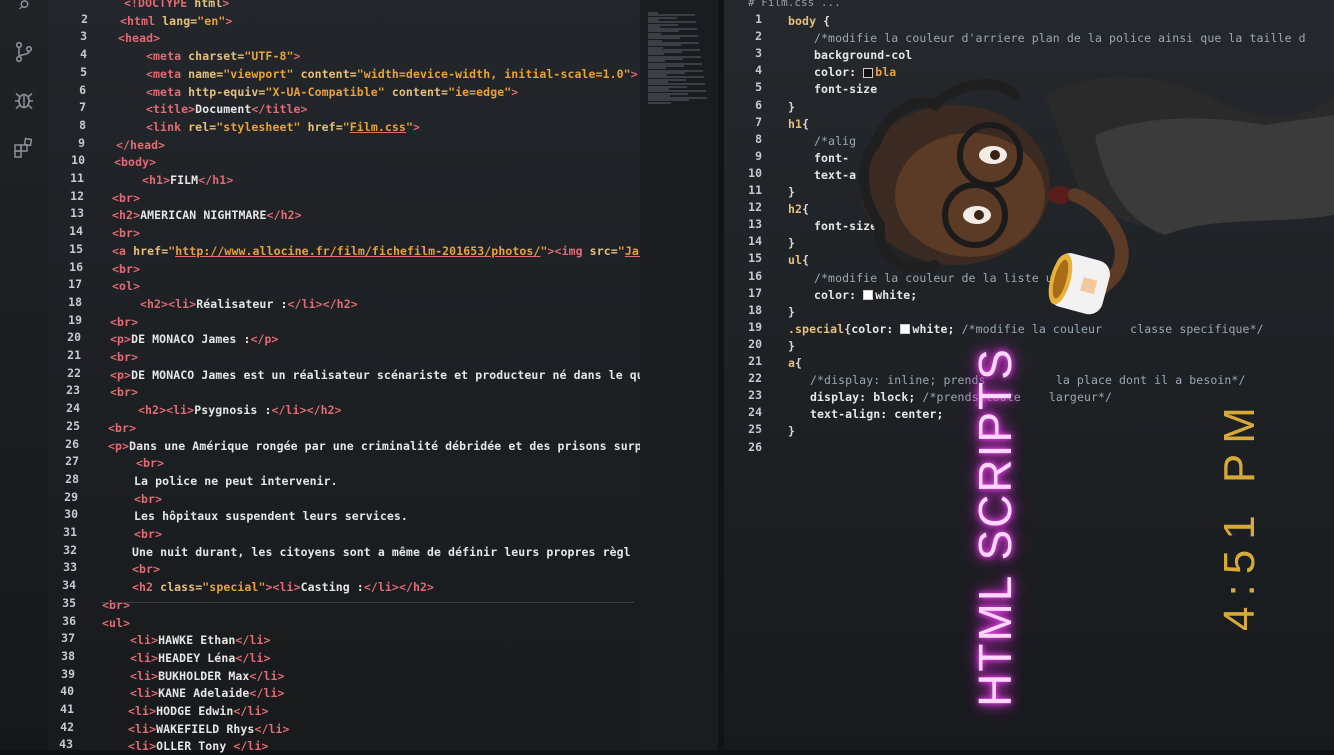 This screenshot has width=1334, height=755. I want to click on line-number: 36, so click(69, 620).